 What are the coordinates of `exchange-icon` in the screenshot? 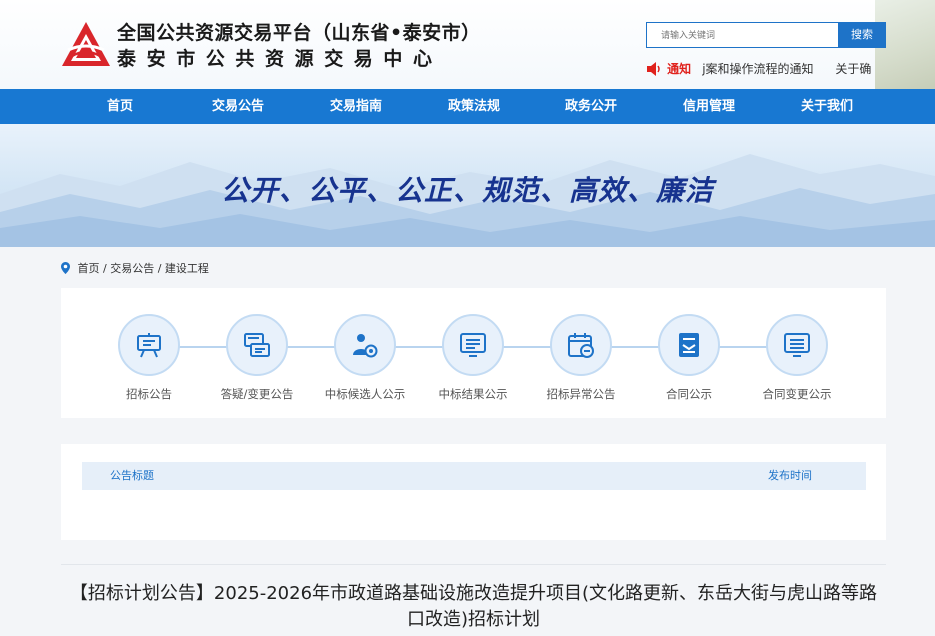 It's located at (257, 345).